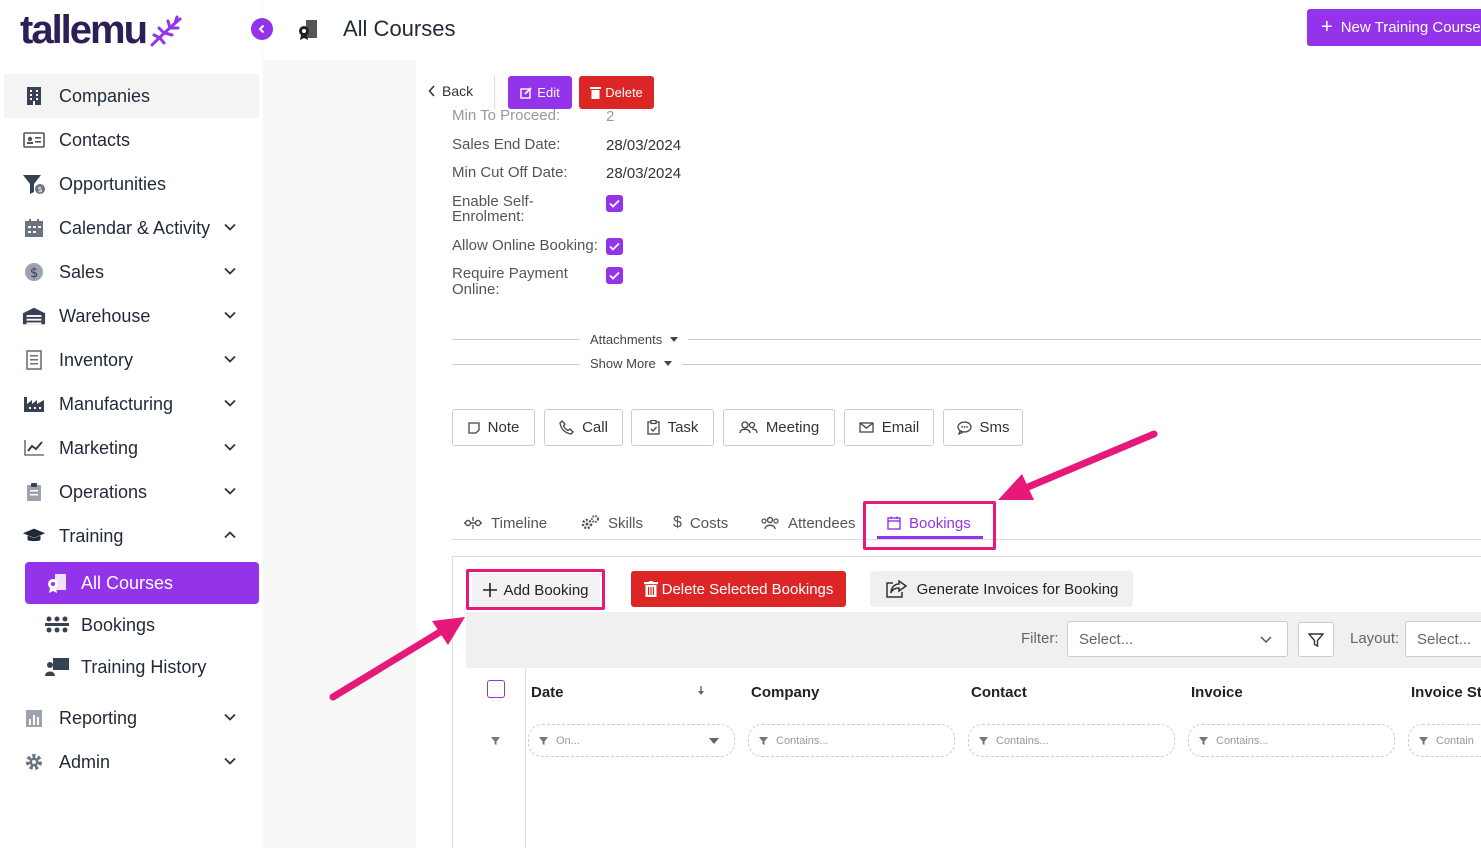 The image size is (1481, 848). I want to click on require-payment-label-line1: Require Payment, so click(510, 273).